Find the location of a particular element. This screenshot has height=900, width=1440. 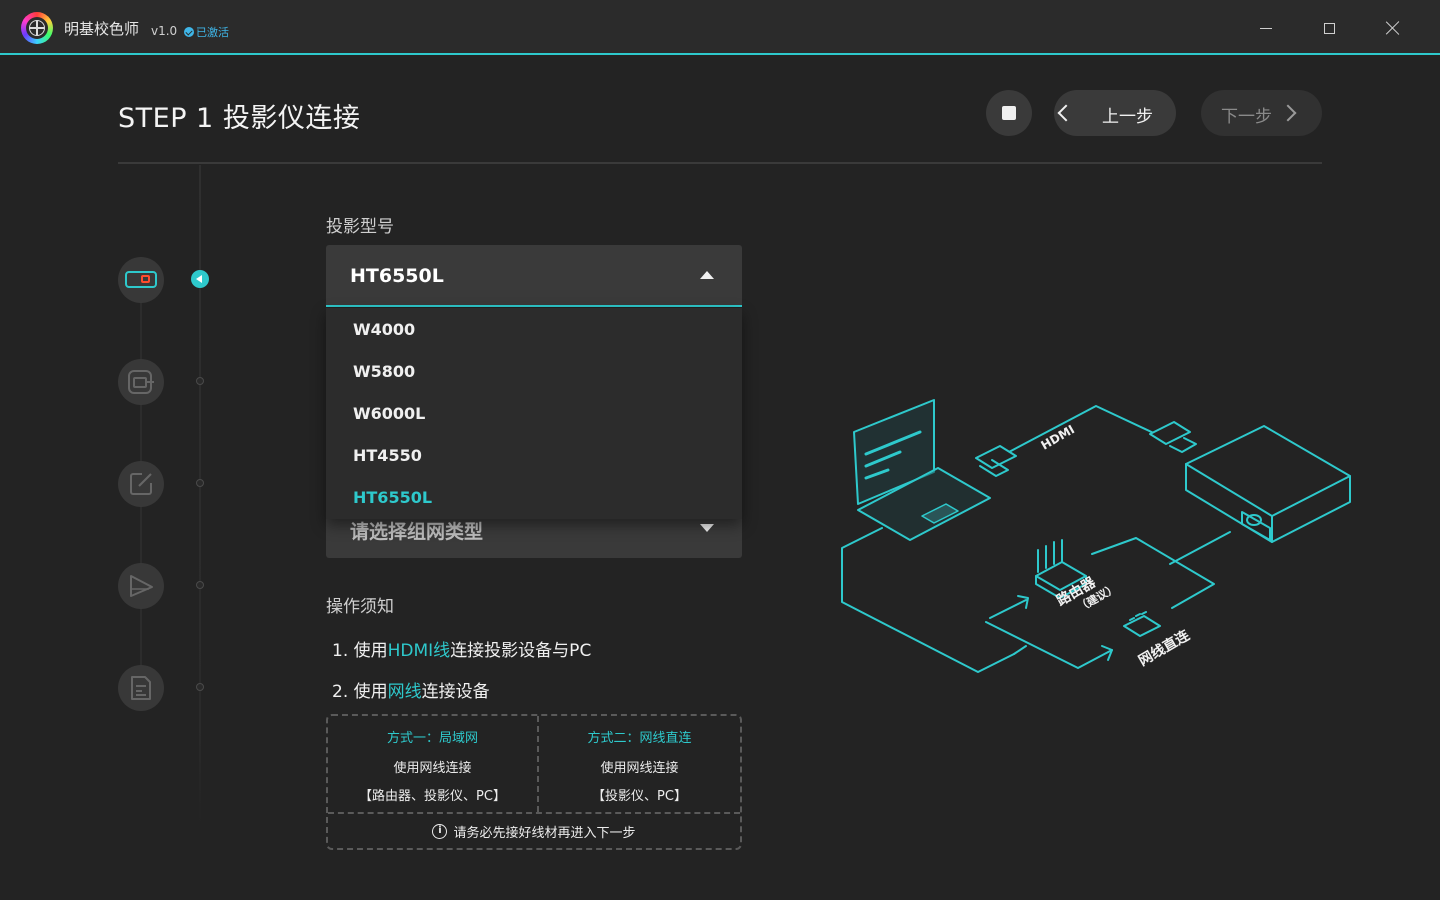

instruction-text: 连接设备 is located at coordinates (455, 692).